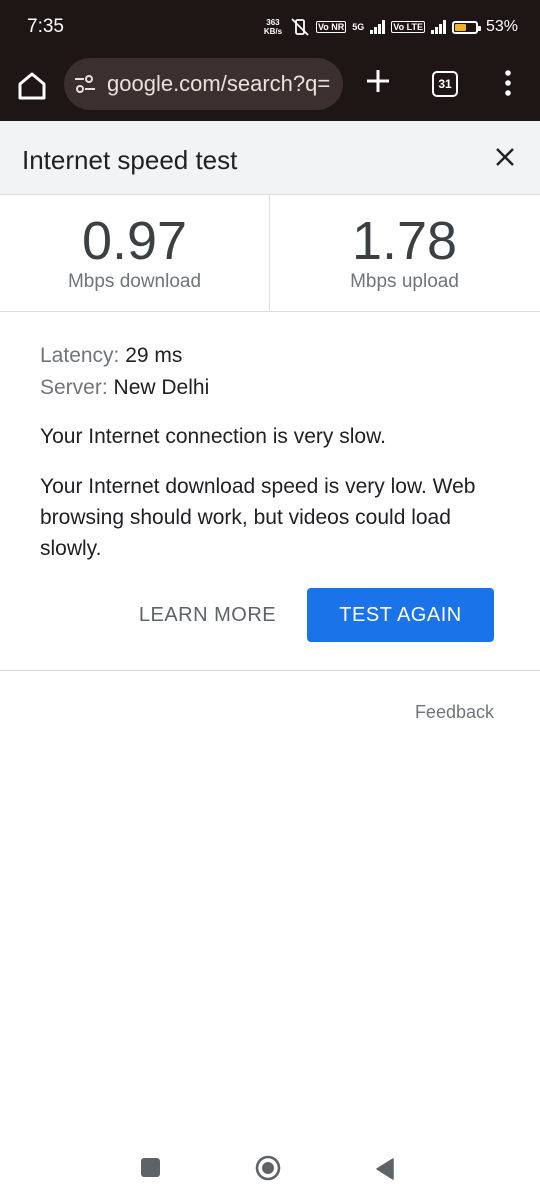  I want to click on network-speed: 363 KB/s, so click(273, 27).